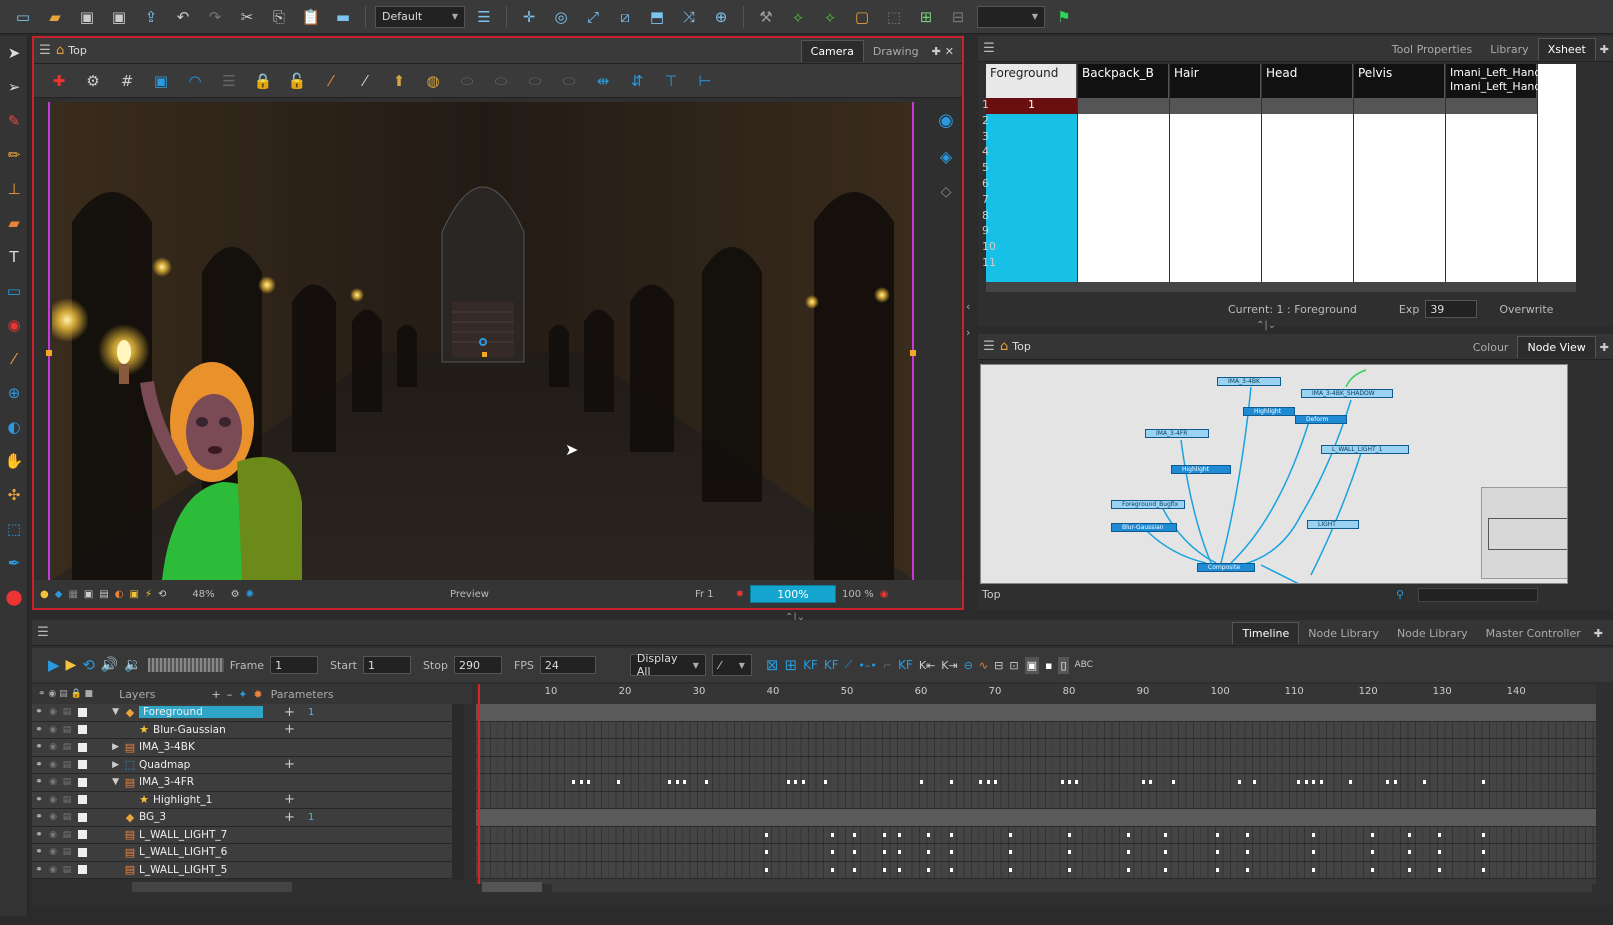 This screenshot has width=1613, height=925. Describe the element at coordinates (43, 632) in the screenshot. I see `menu-icon: ☰` at that location.